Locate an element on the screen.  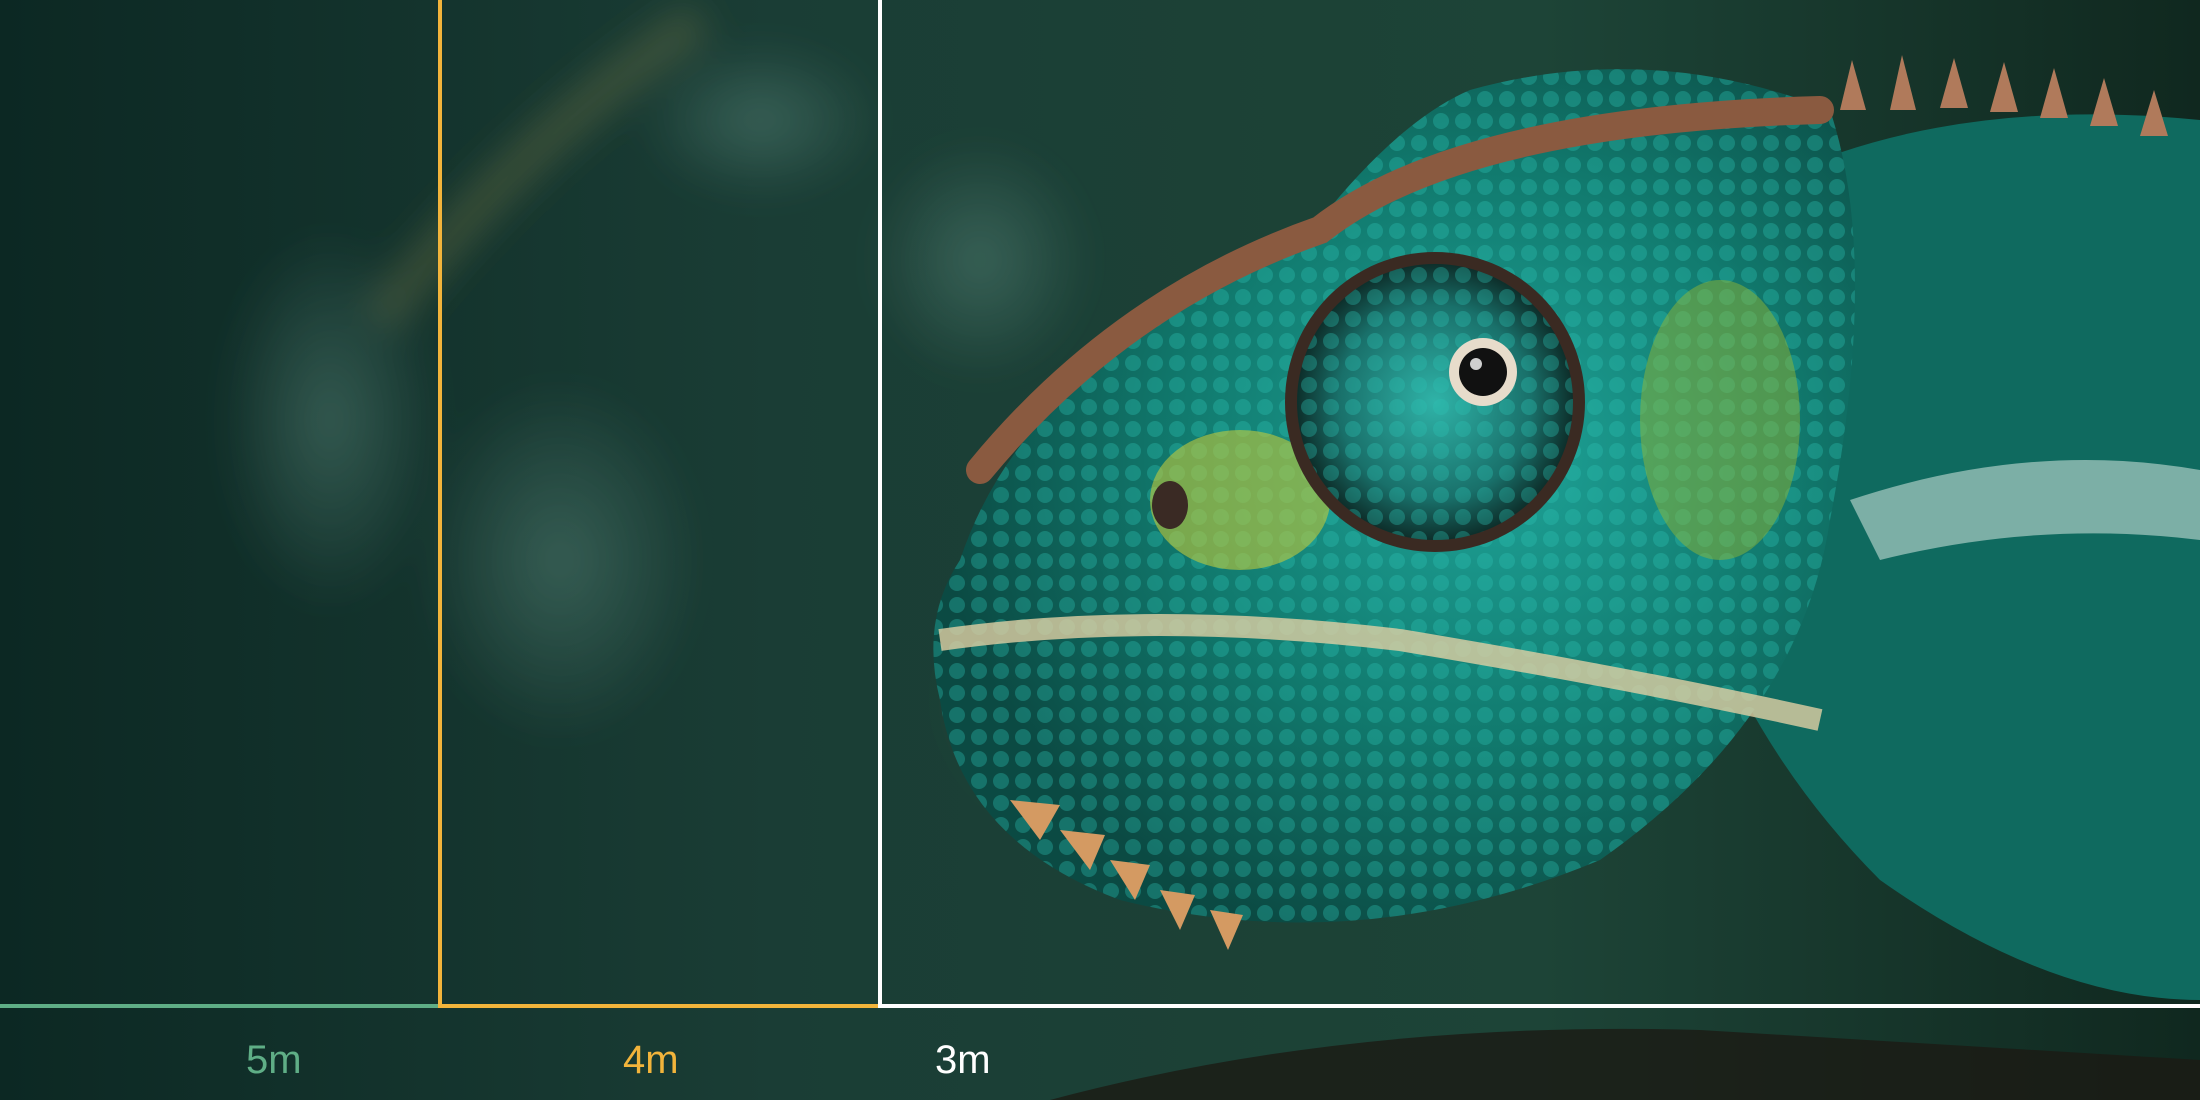
distance-label-5m: 5m is located at coordinates (274, 1060).